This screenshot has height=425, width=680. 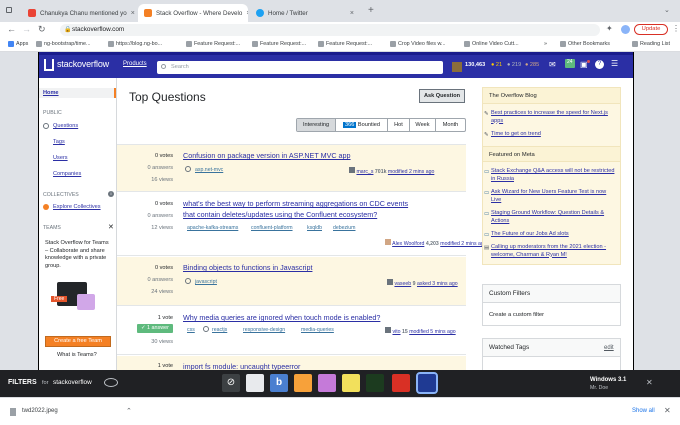 I want to click on question-tag: asp.net-mvc, so click(x=209, y=170).